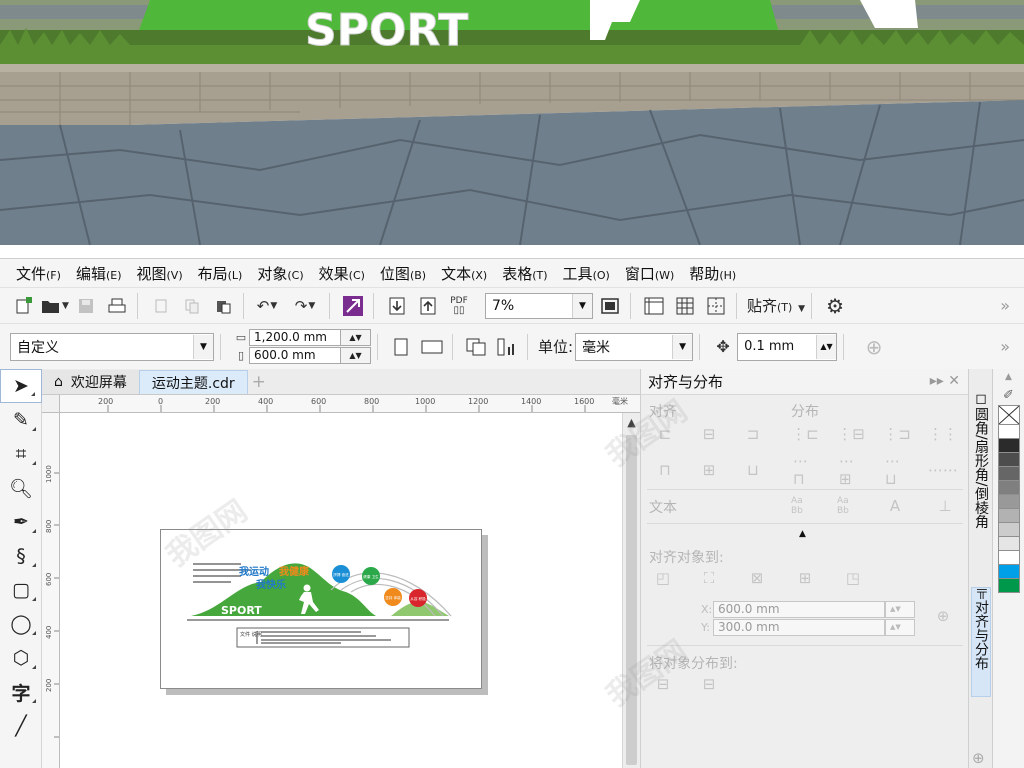 This screenshot has height=768, width=1024. Describe the element at coordinates (1008, 377) in the screenshot. I see `palette-scroll-up-icon: ▲` at that location.